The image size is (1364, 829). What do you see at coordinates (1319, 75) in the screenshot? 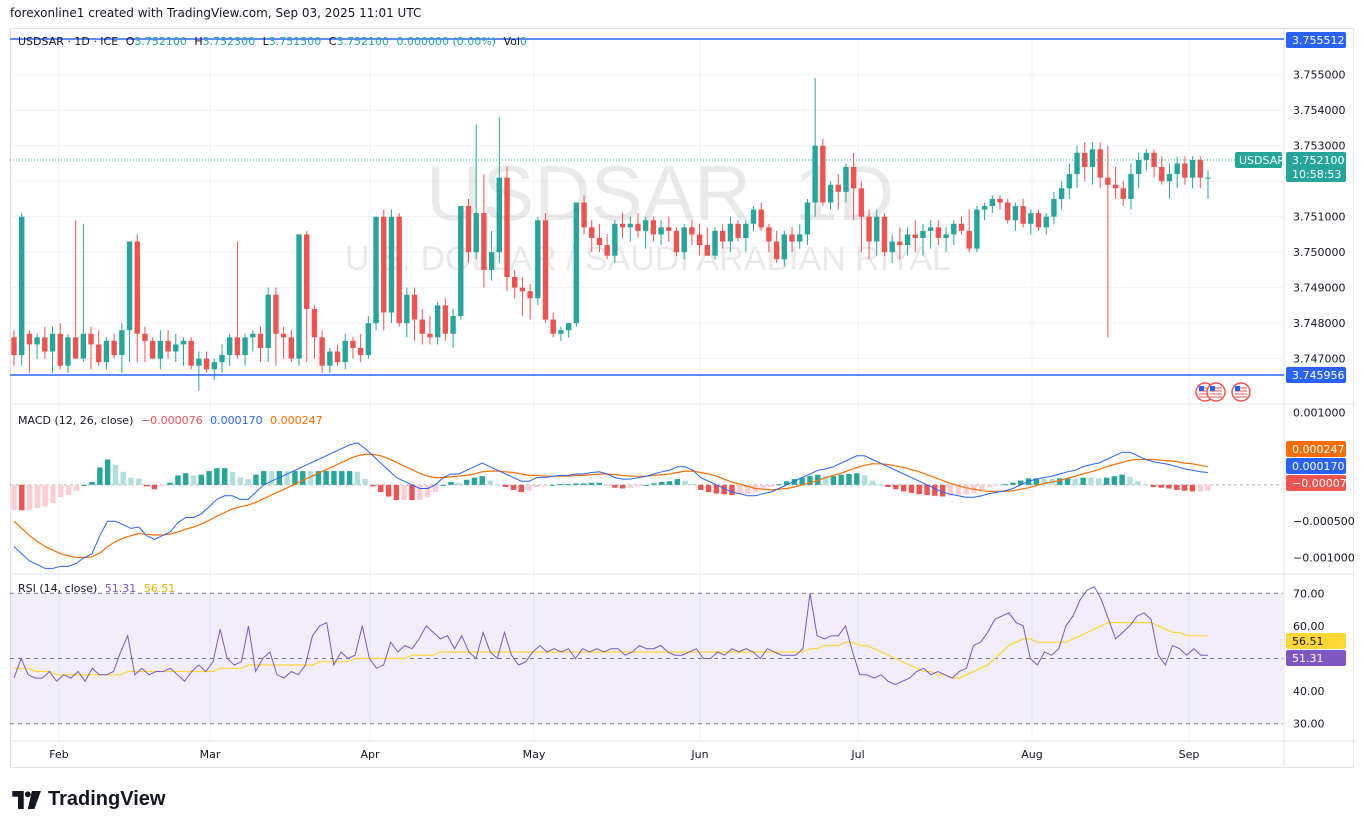
I see `price-axis-tick: 3.755000` at bounding box center [1319, 75].